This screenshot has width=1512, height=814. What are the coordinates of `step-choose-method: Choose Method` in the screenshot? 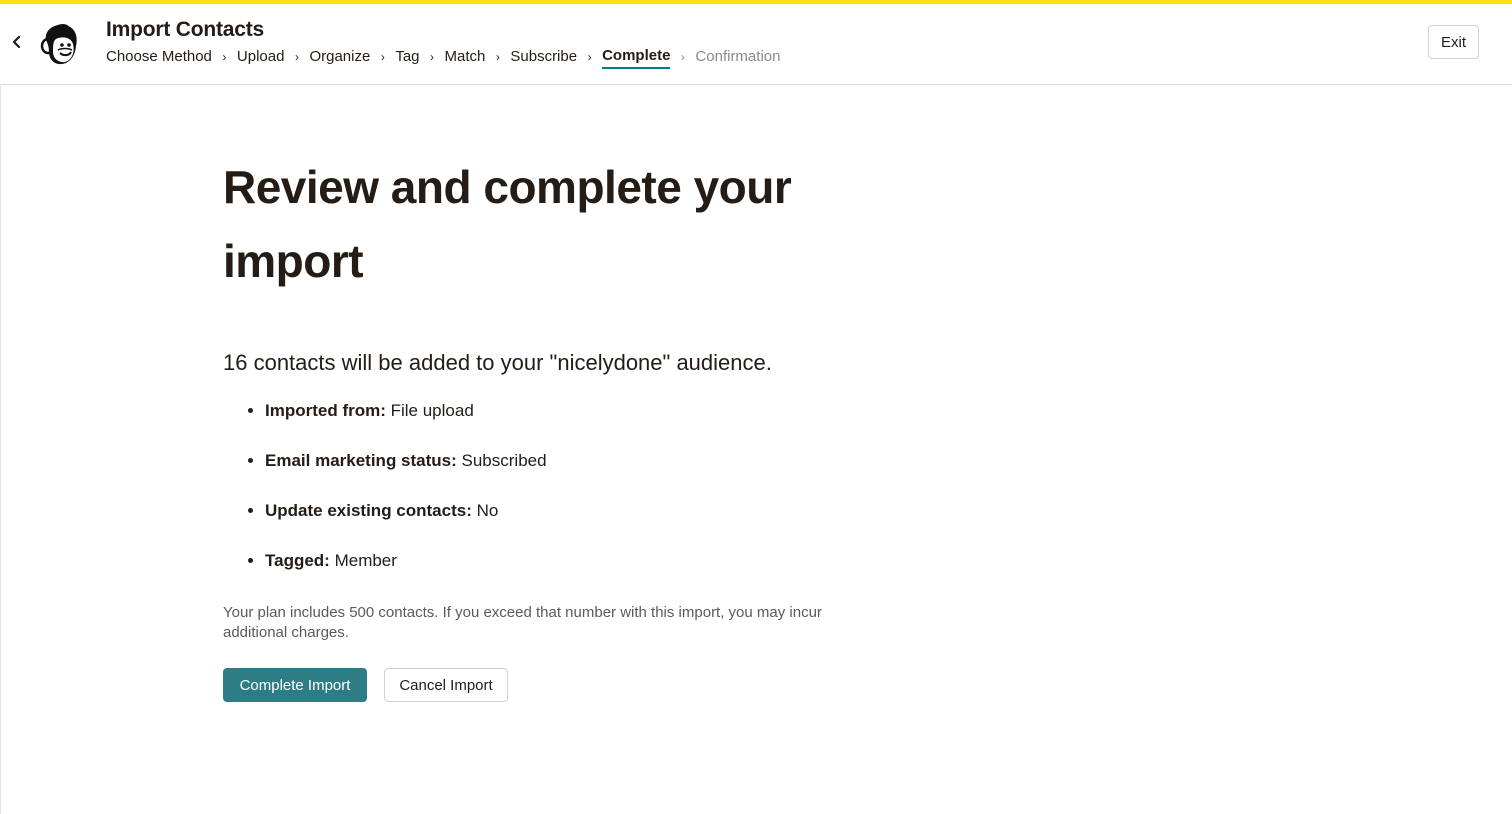 It's located at (159, 57).